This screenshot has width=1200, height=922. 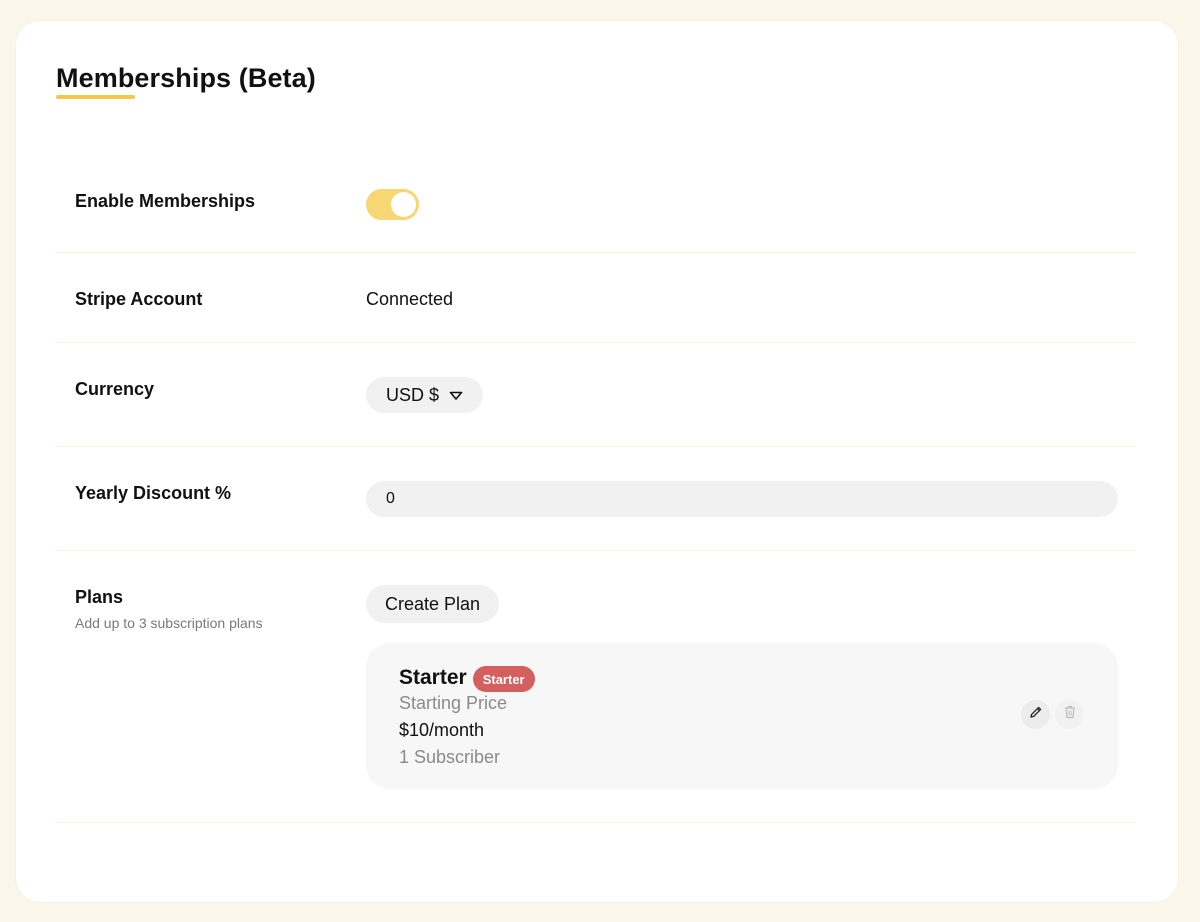 What do you see at coordinates (169, 623) in the screenshot?
I see `plans-sublabel: Add up to 3 subscription plans` at bounding box center [169, 623].